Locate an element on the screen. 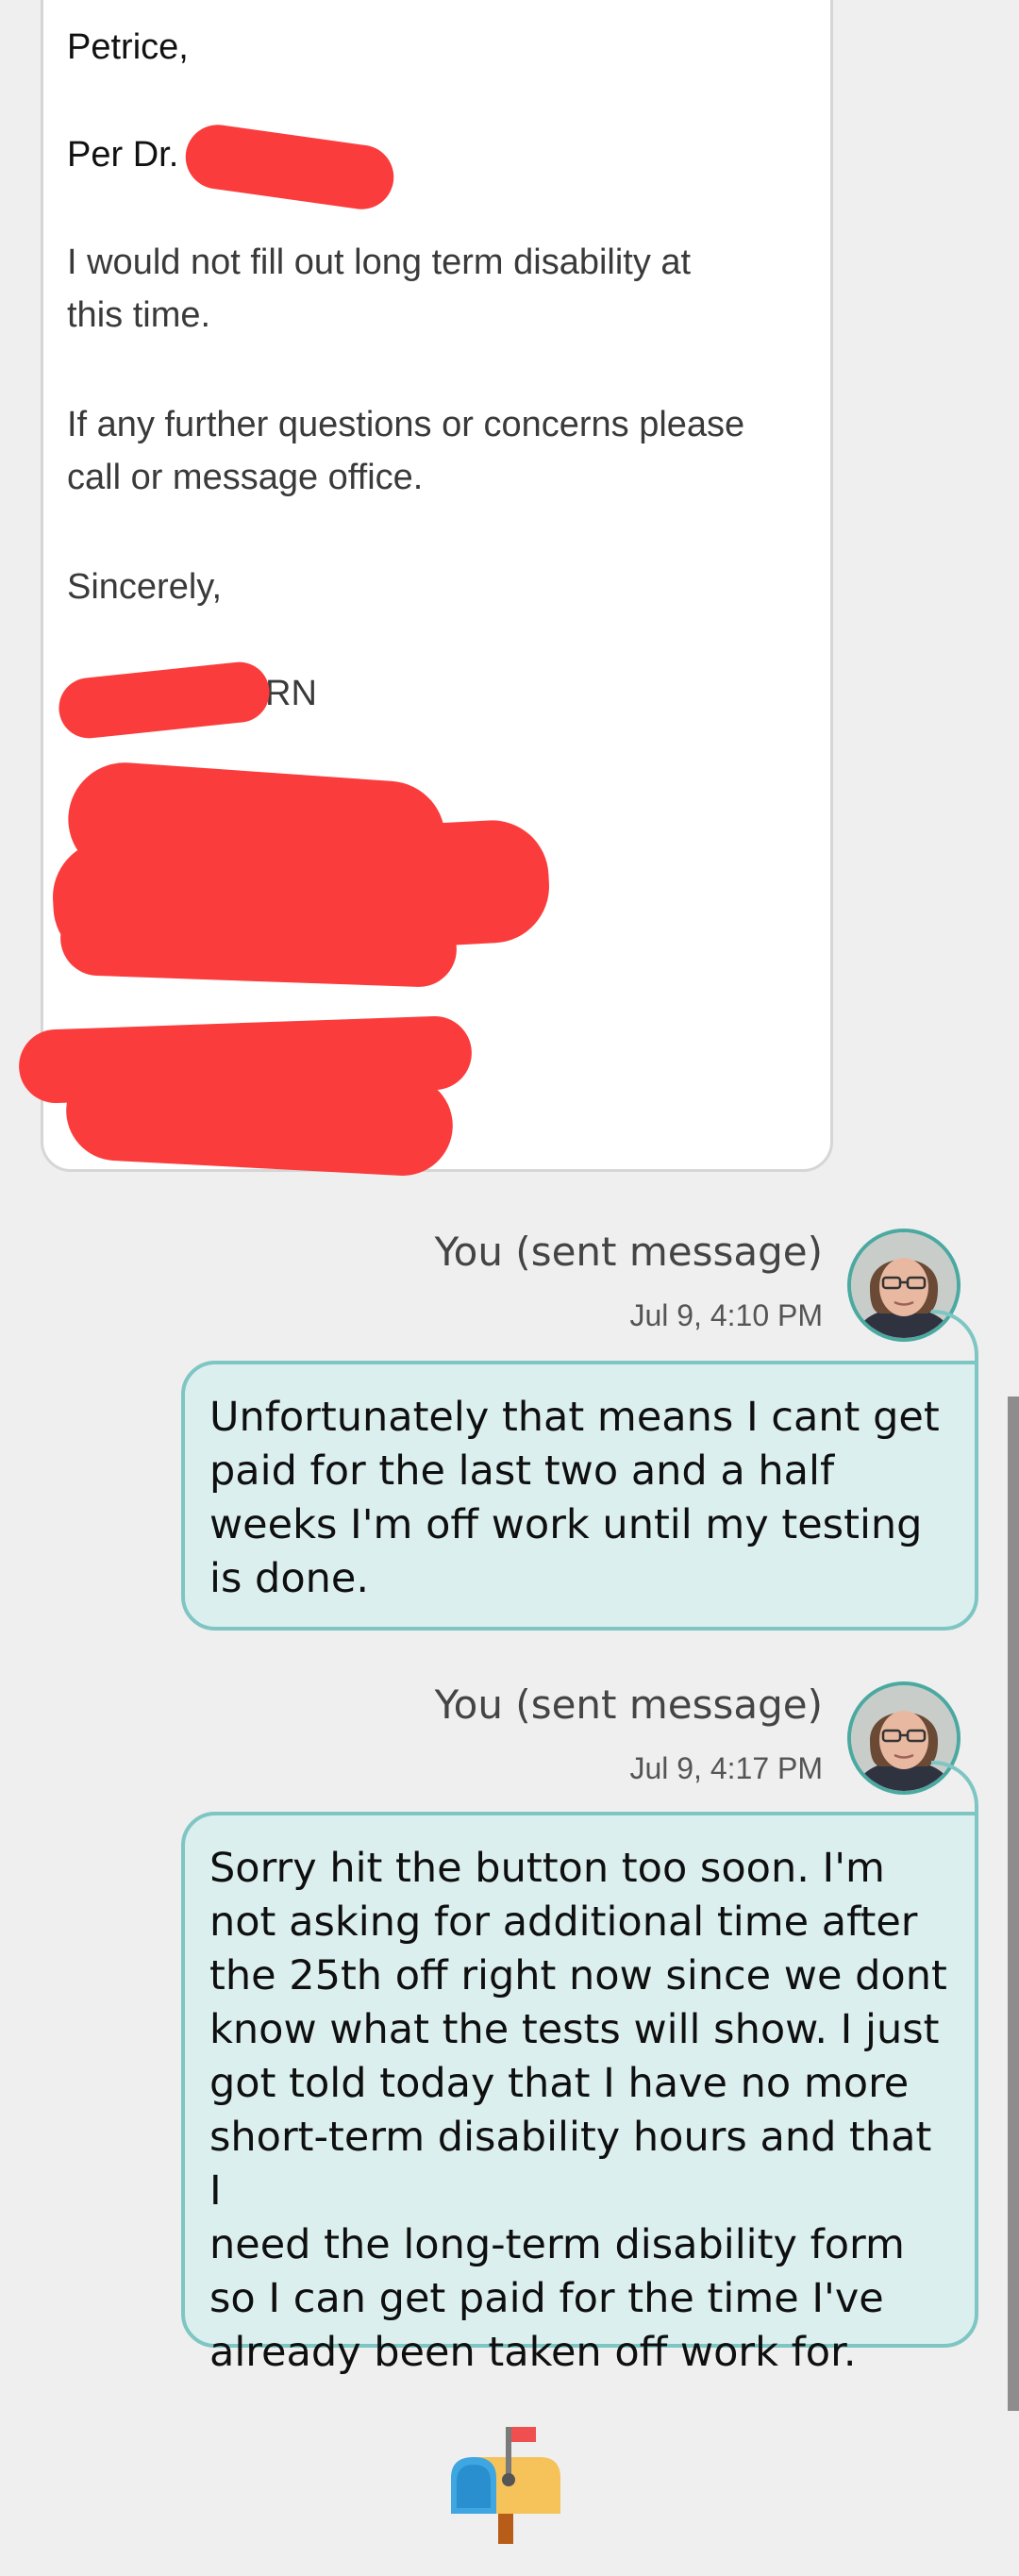 The width and height of the screenshot is (1019, 2576). message-line: weeks I'm off work until my testing is located at coordinates (566, 1524).